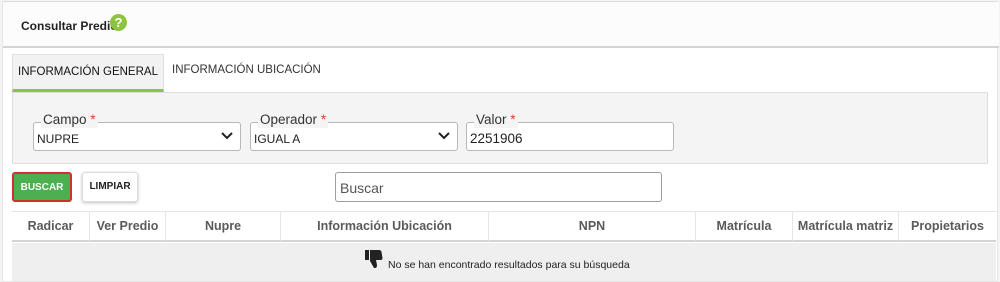 The width and height of the screenshot is (1000, 282). I want to click on operador-label: Operador *, so click(293, 120).